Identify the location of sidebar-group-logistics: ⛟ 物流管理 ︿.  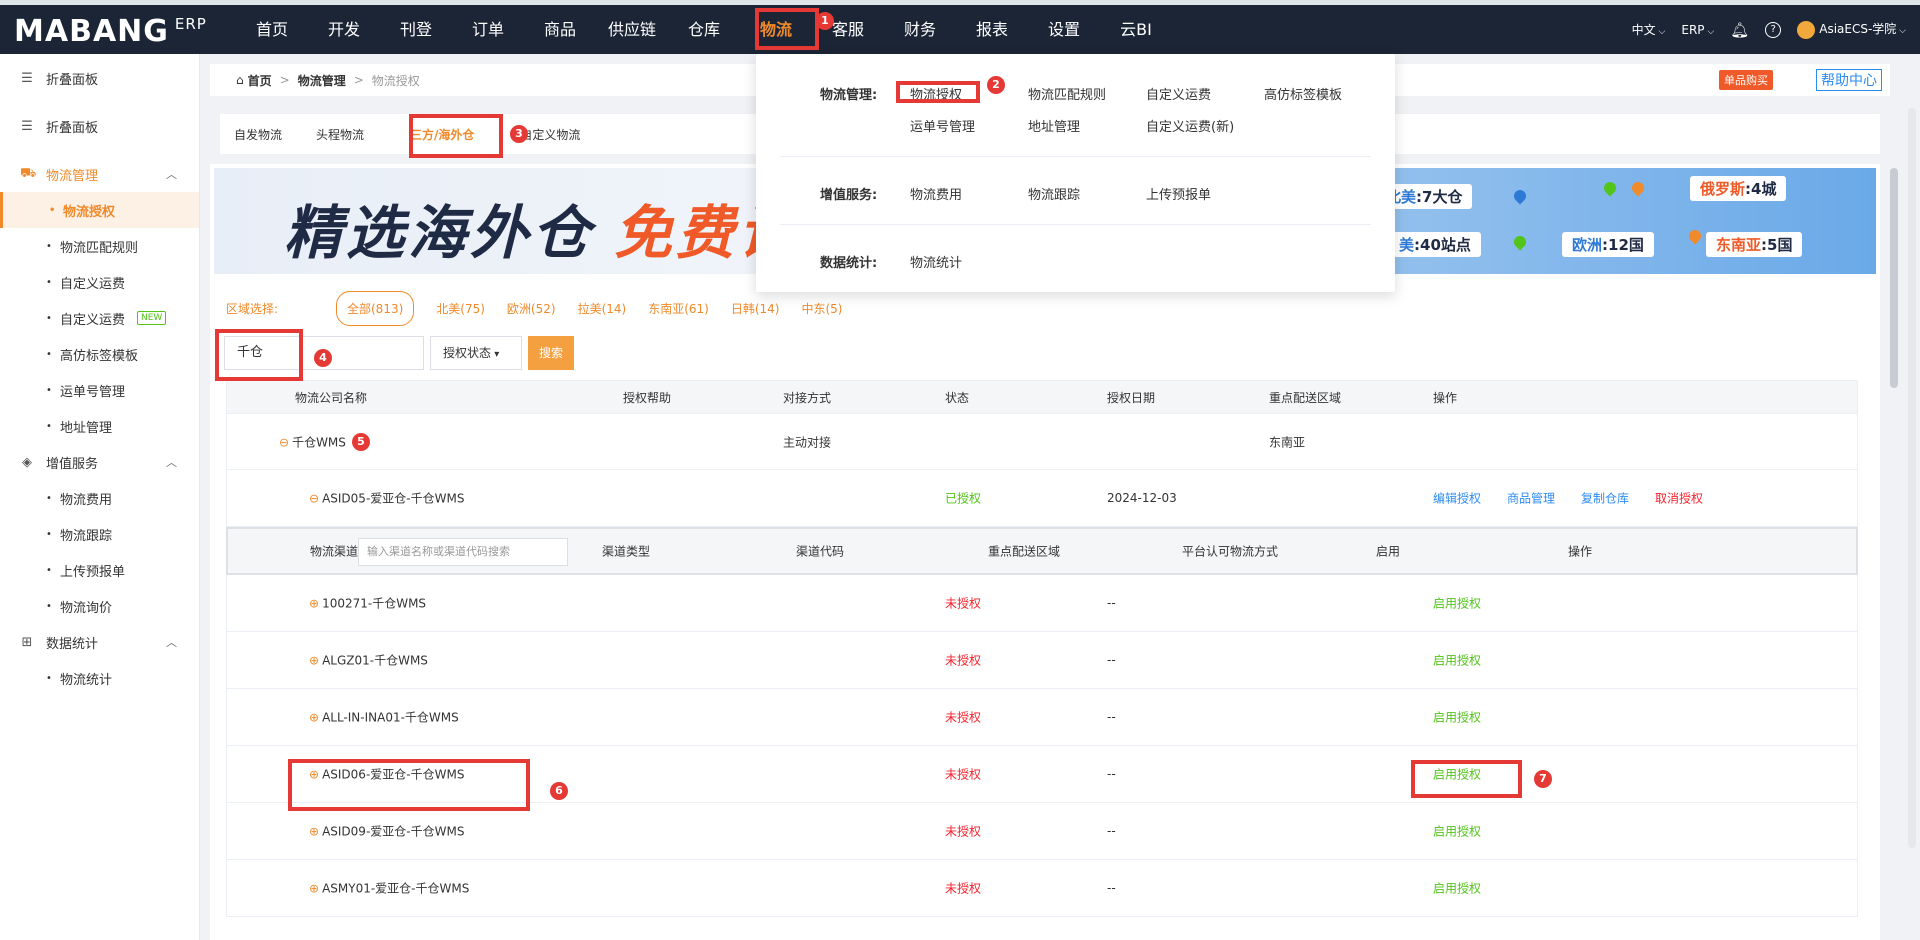
(99, 174).